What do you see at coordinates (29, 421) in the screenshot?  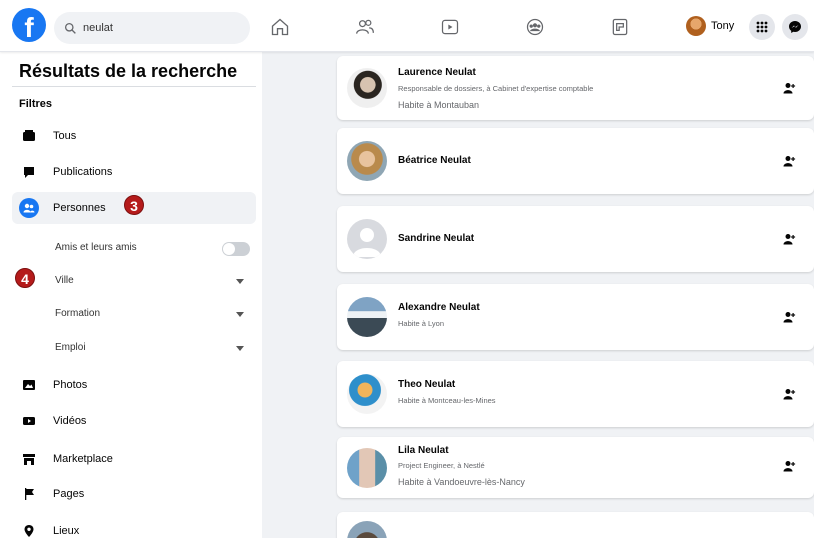 I see `video-icon` at bounding box center [29, 421].